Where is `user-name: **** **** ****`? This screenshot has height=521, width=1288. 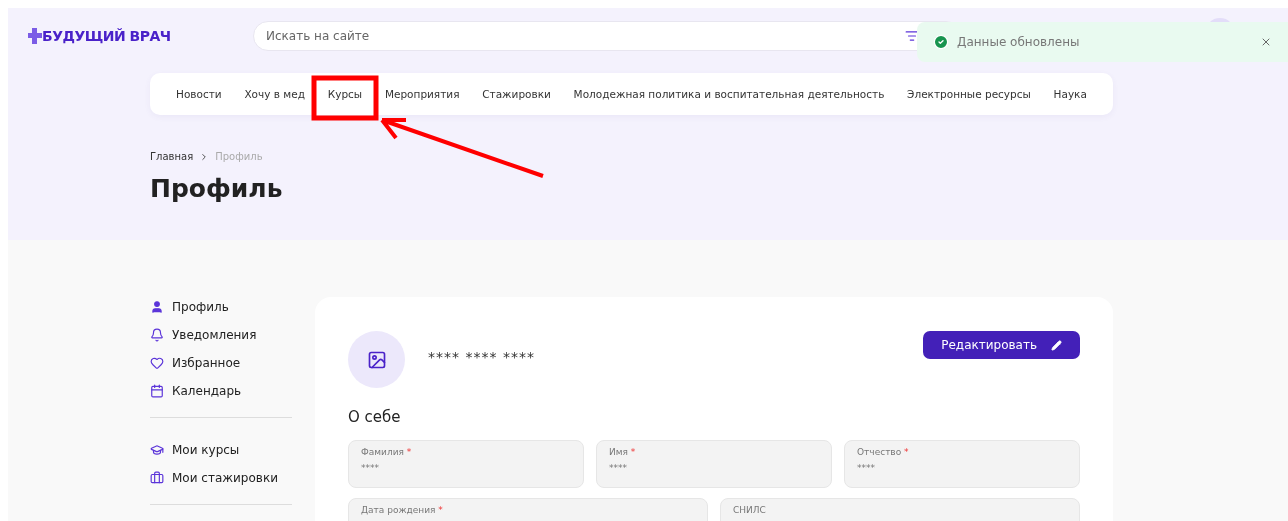 user-name: **** **** **** is located at coordinates (482, 357).